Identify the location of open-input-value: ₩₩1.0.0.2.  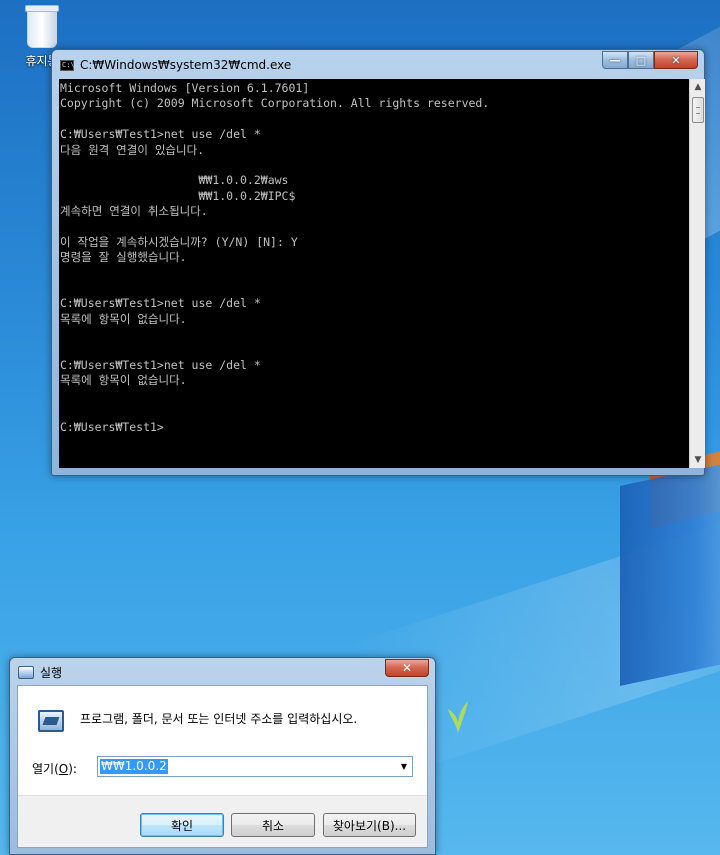
(134, 766).